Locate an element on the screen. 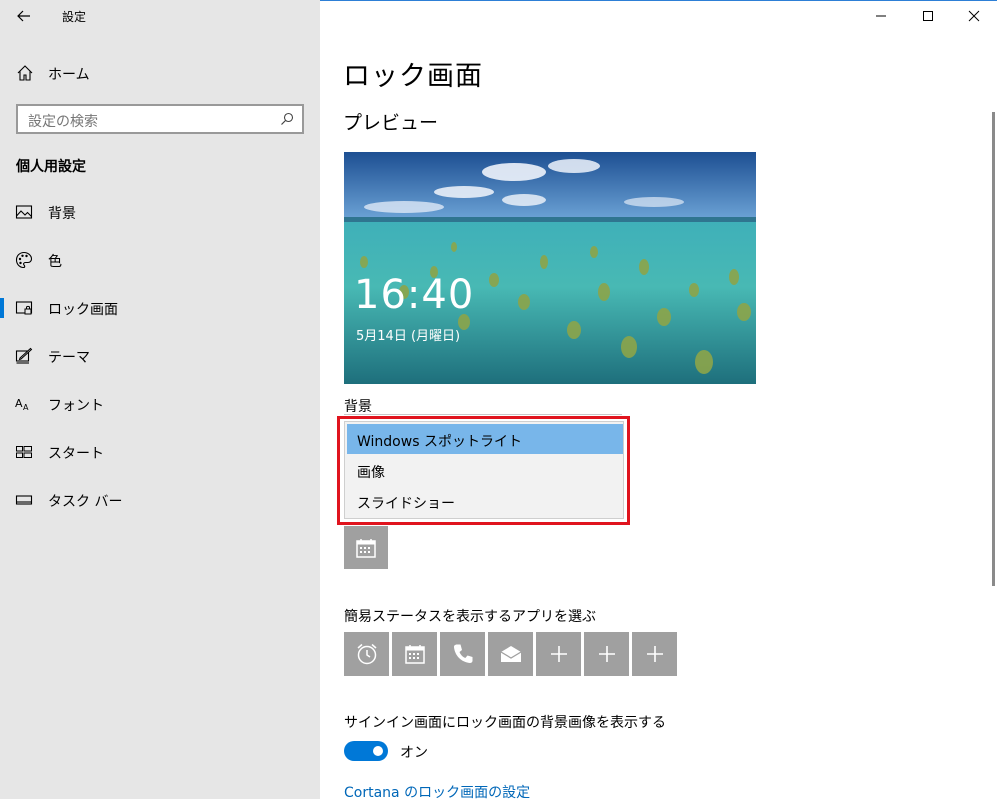 The height and width of the screenshot is (799, 997). quick-status-app-mail is located at coordinates (510, 654).